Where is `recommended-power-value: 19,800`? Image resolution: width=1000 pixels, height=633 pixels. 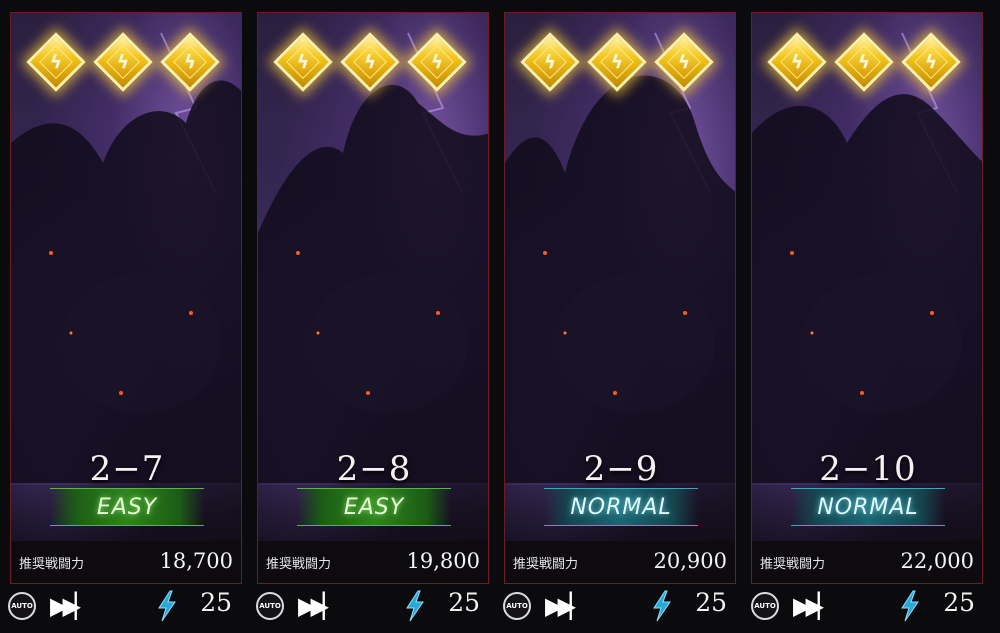
recommended-power-value: 19,800 is located at coordinates (443, 561).